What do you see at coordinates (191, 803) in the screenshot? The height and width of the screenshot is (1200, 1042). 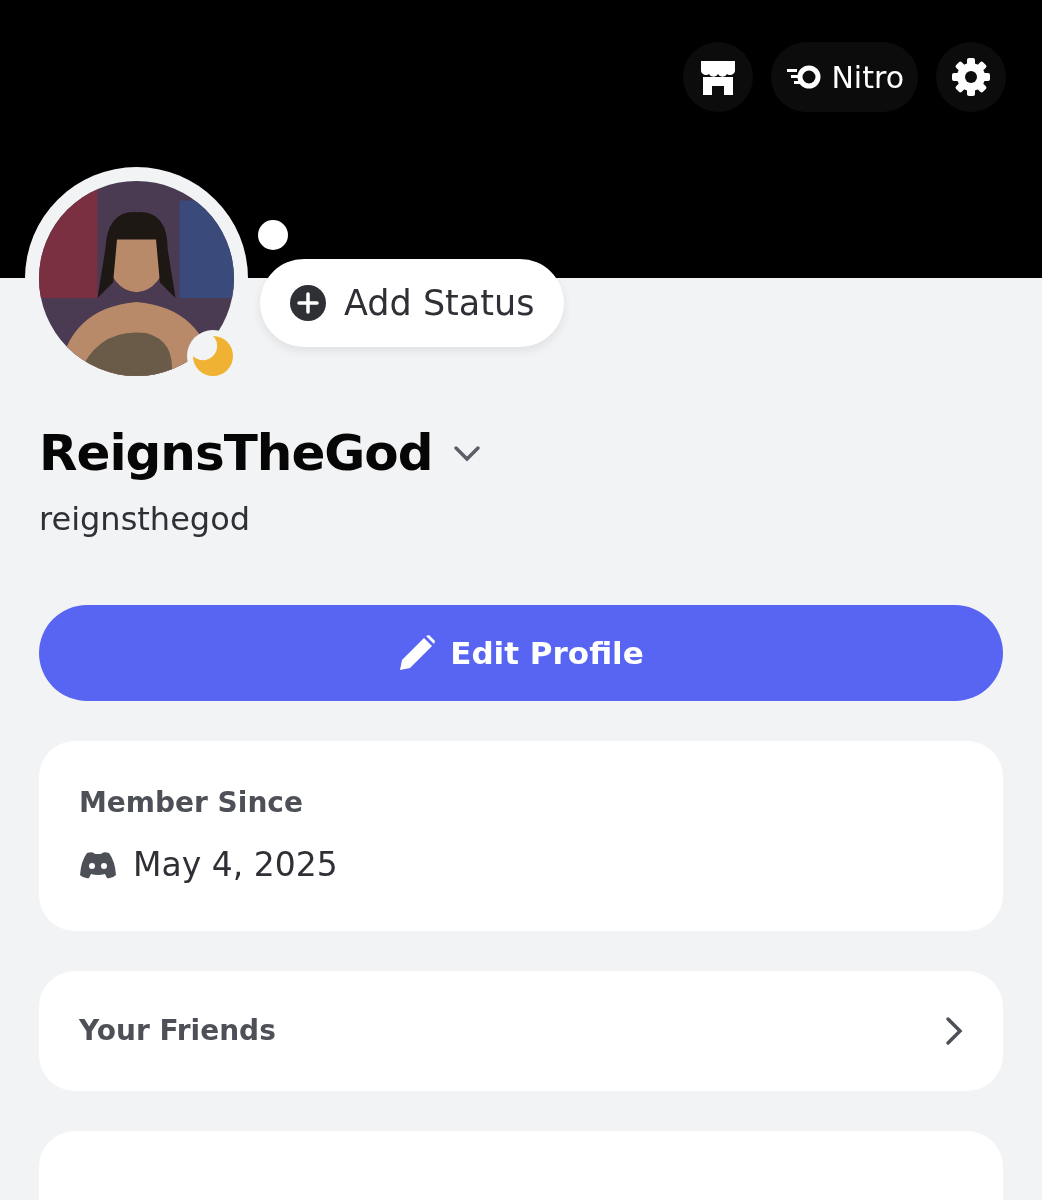 I see `card-title: Member Since` at bounding box center [191, 803].